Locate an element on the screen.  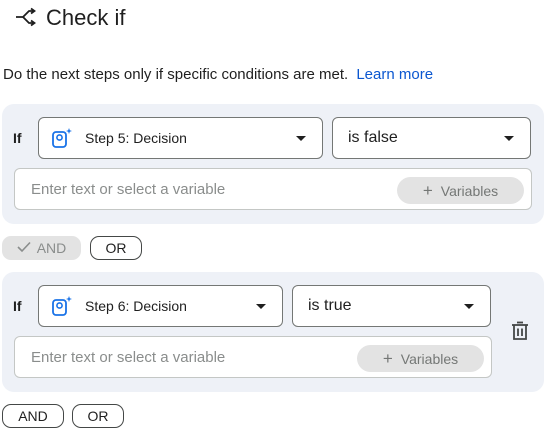
learn-more-link: Learn more is located at coordinates (394, 74).